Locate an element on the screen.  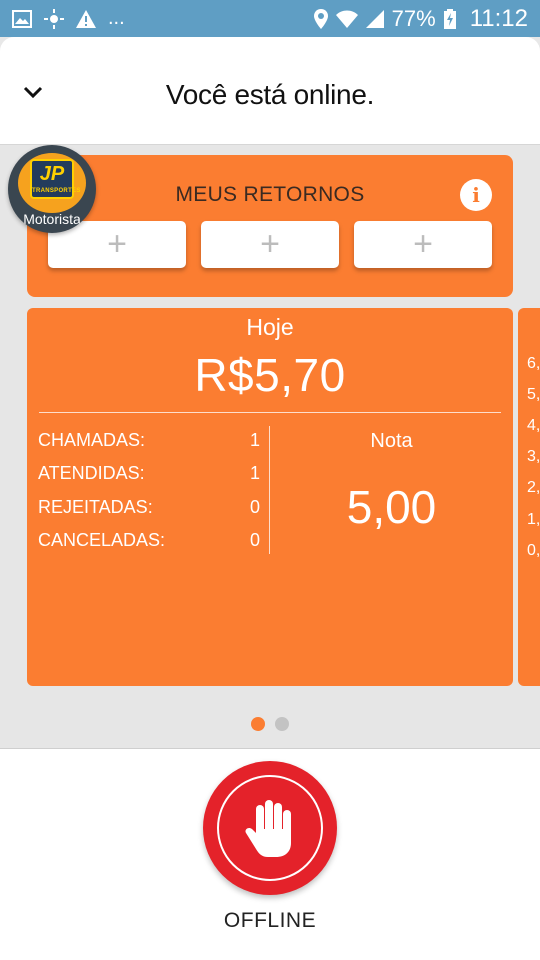
stat-row-calls: CHAMADAS: 1 is located at coordinates (149, 440).